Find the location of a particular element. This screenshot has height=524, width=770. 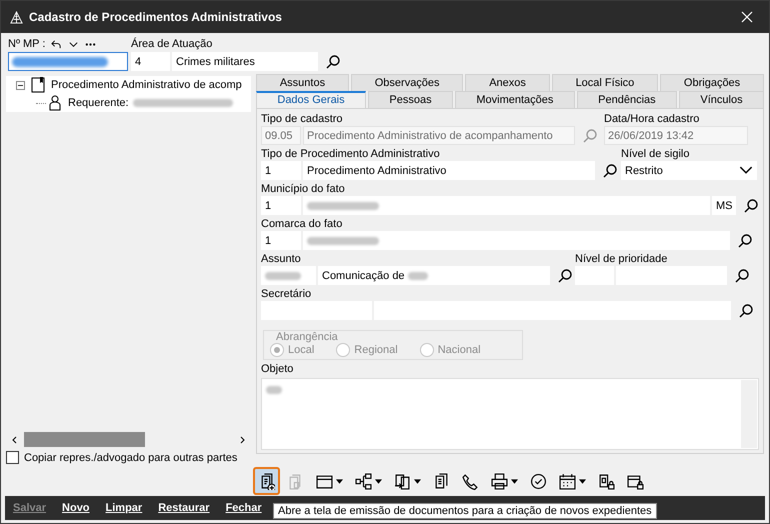

action-link: Novo is located at coordinates (76, 508).